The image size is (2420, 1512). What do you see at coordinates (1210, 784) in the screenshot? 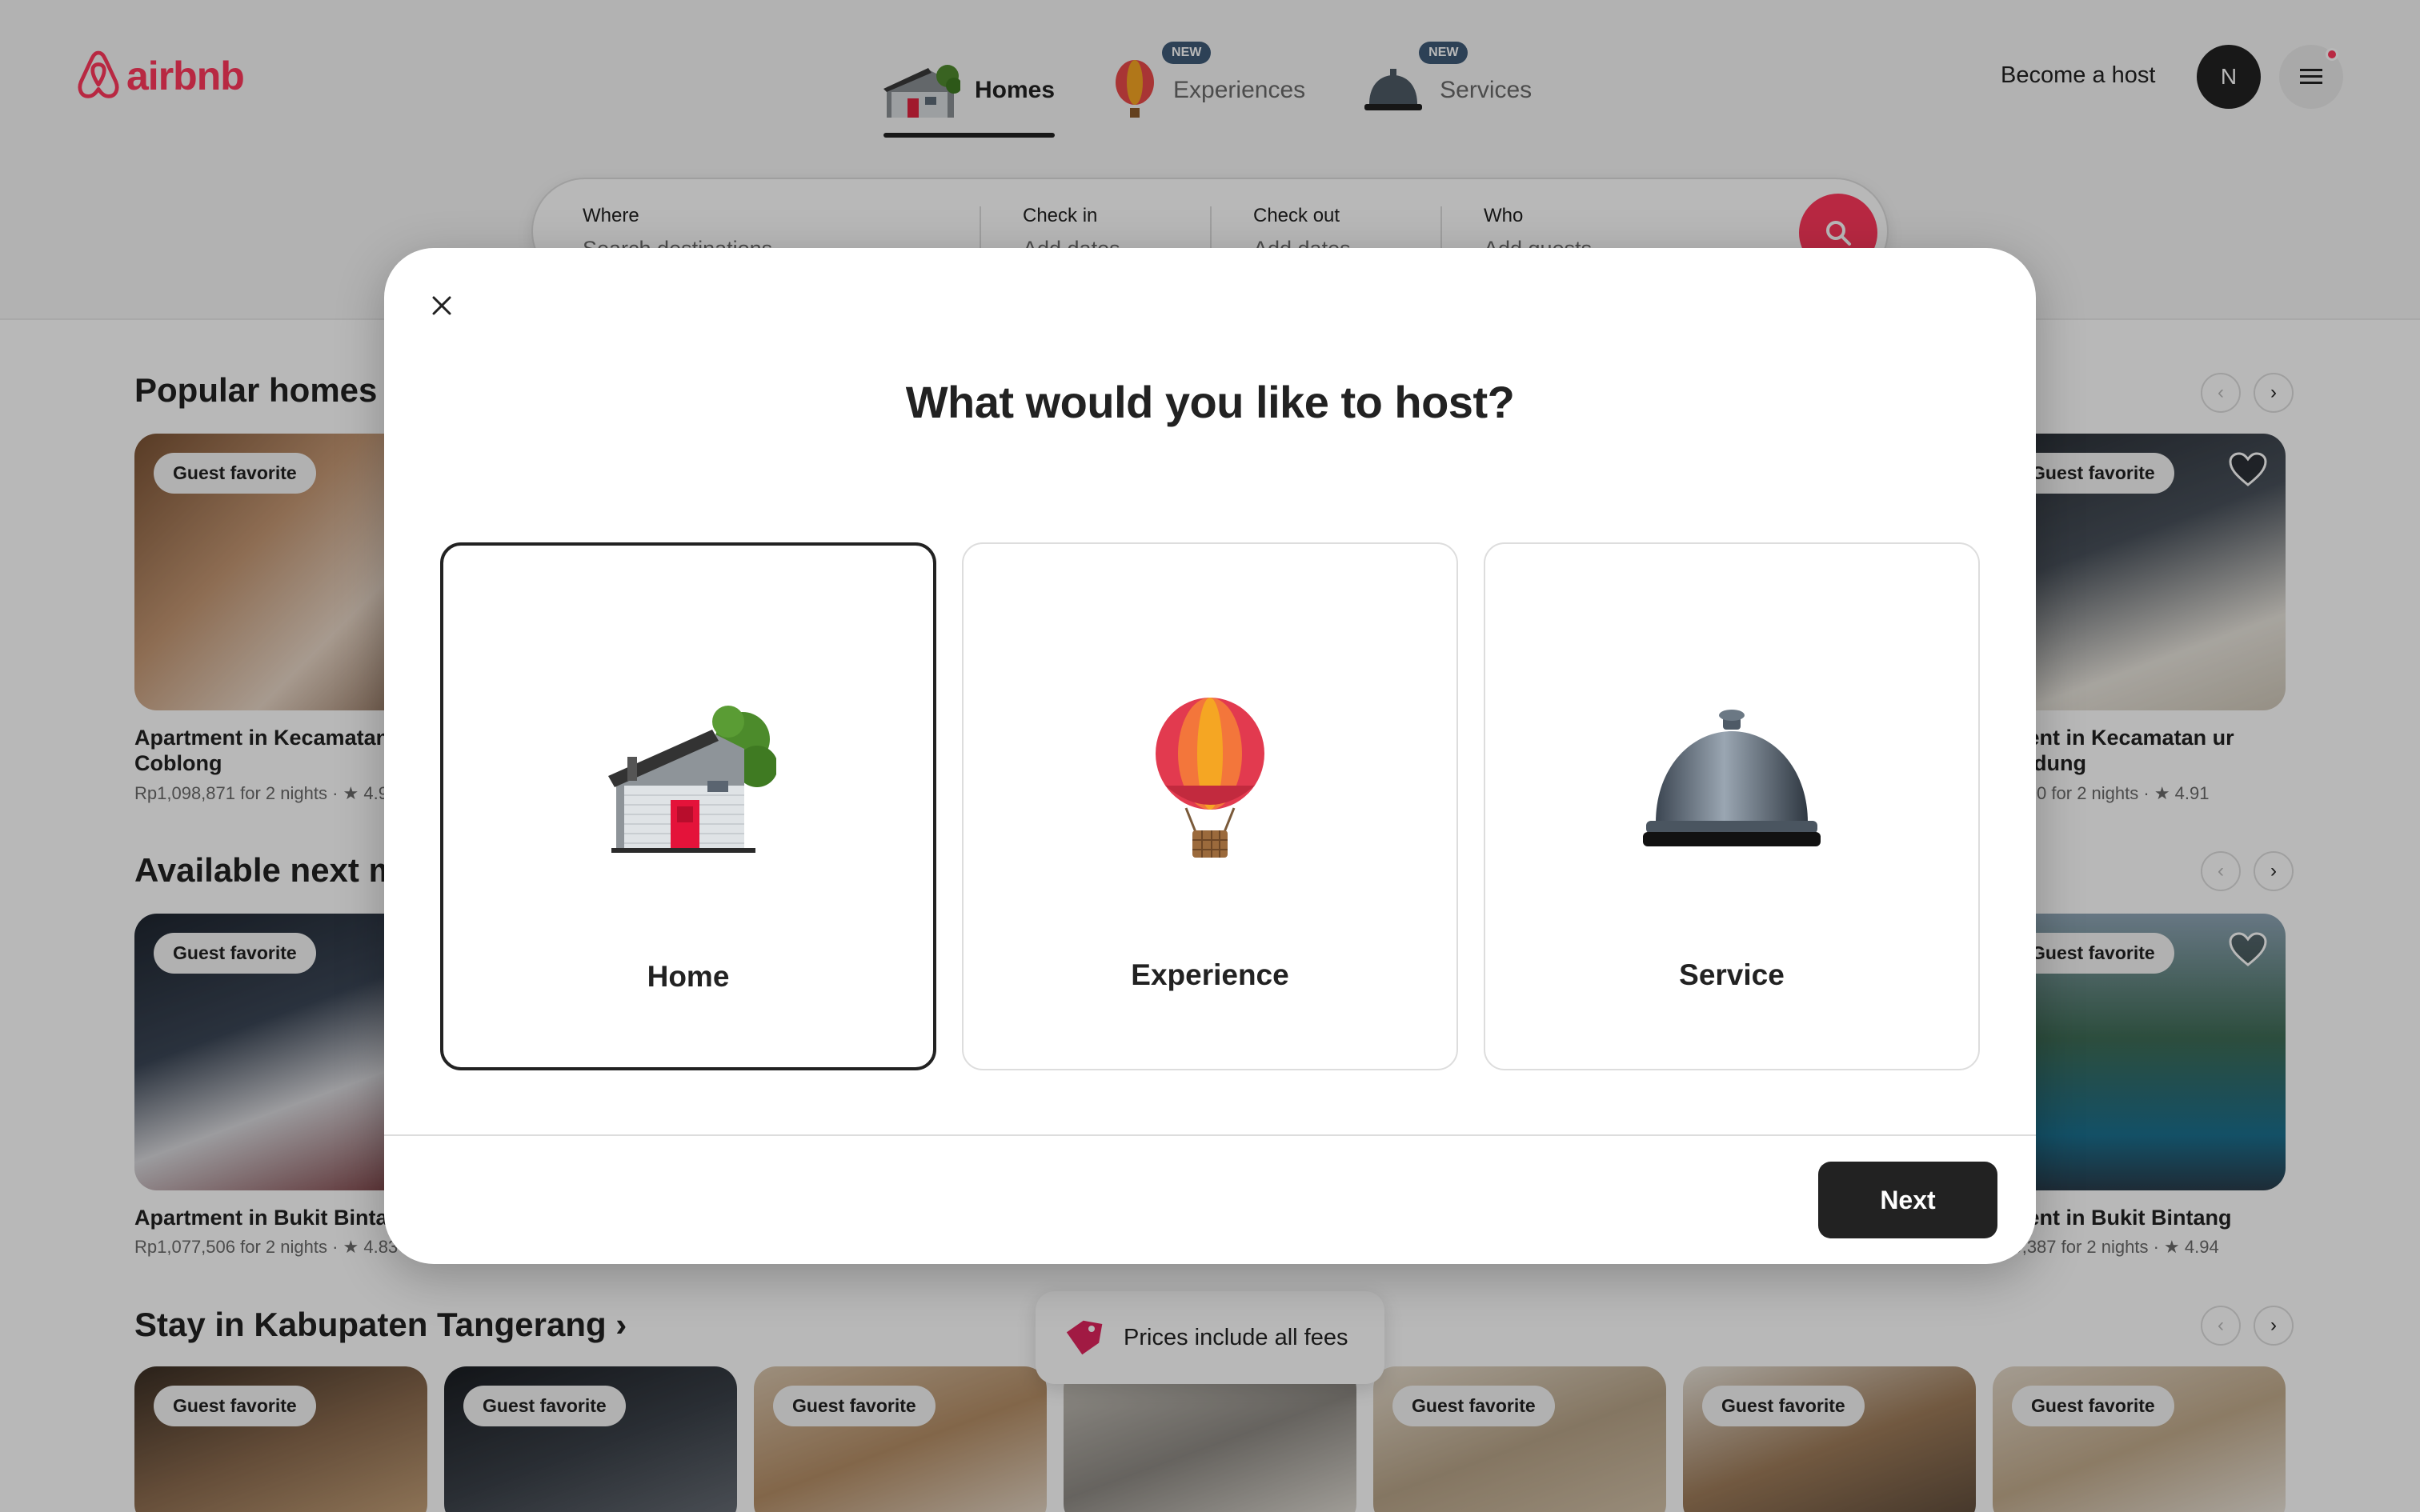
I see `hot-air-balloon-icon` at bounding box center [1210, 784].